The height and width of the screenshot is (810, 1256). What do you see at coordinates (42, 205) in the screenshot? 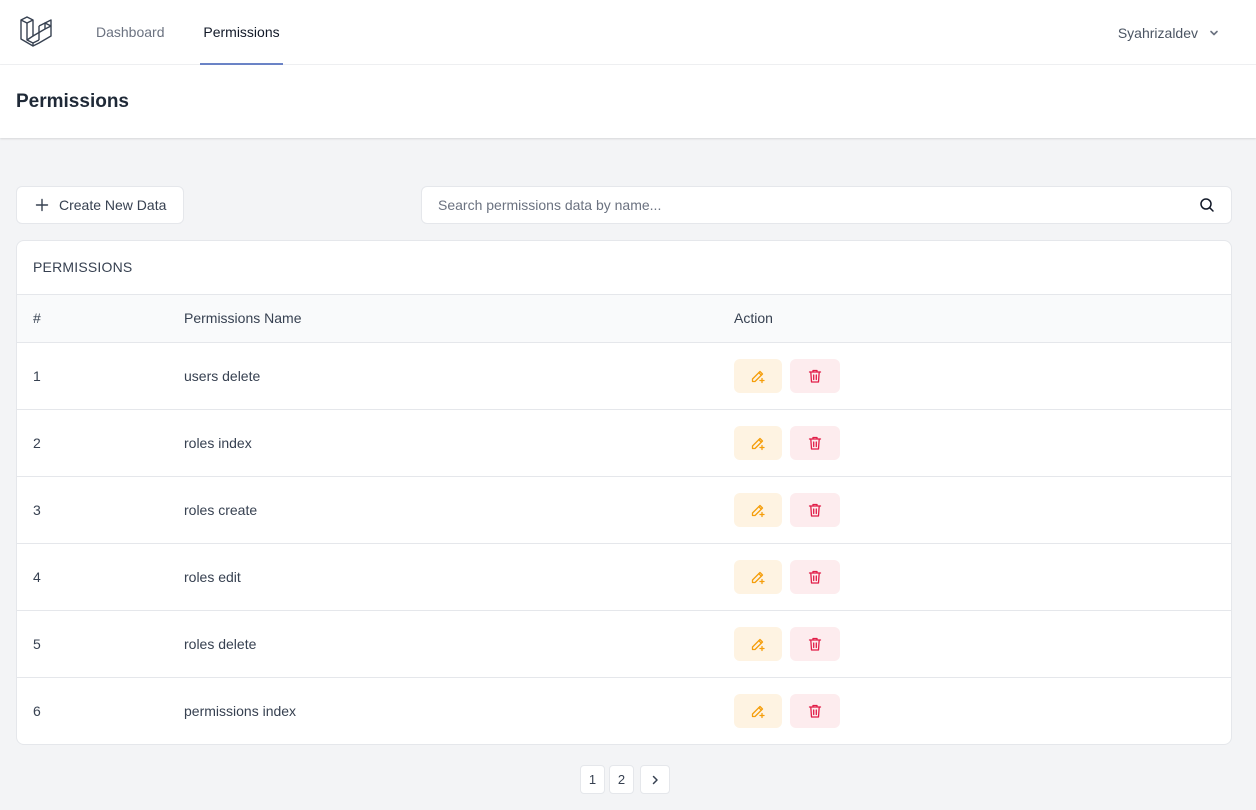
I see `plus-icon` at bounding box center [42, 205].